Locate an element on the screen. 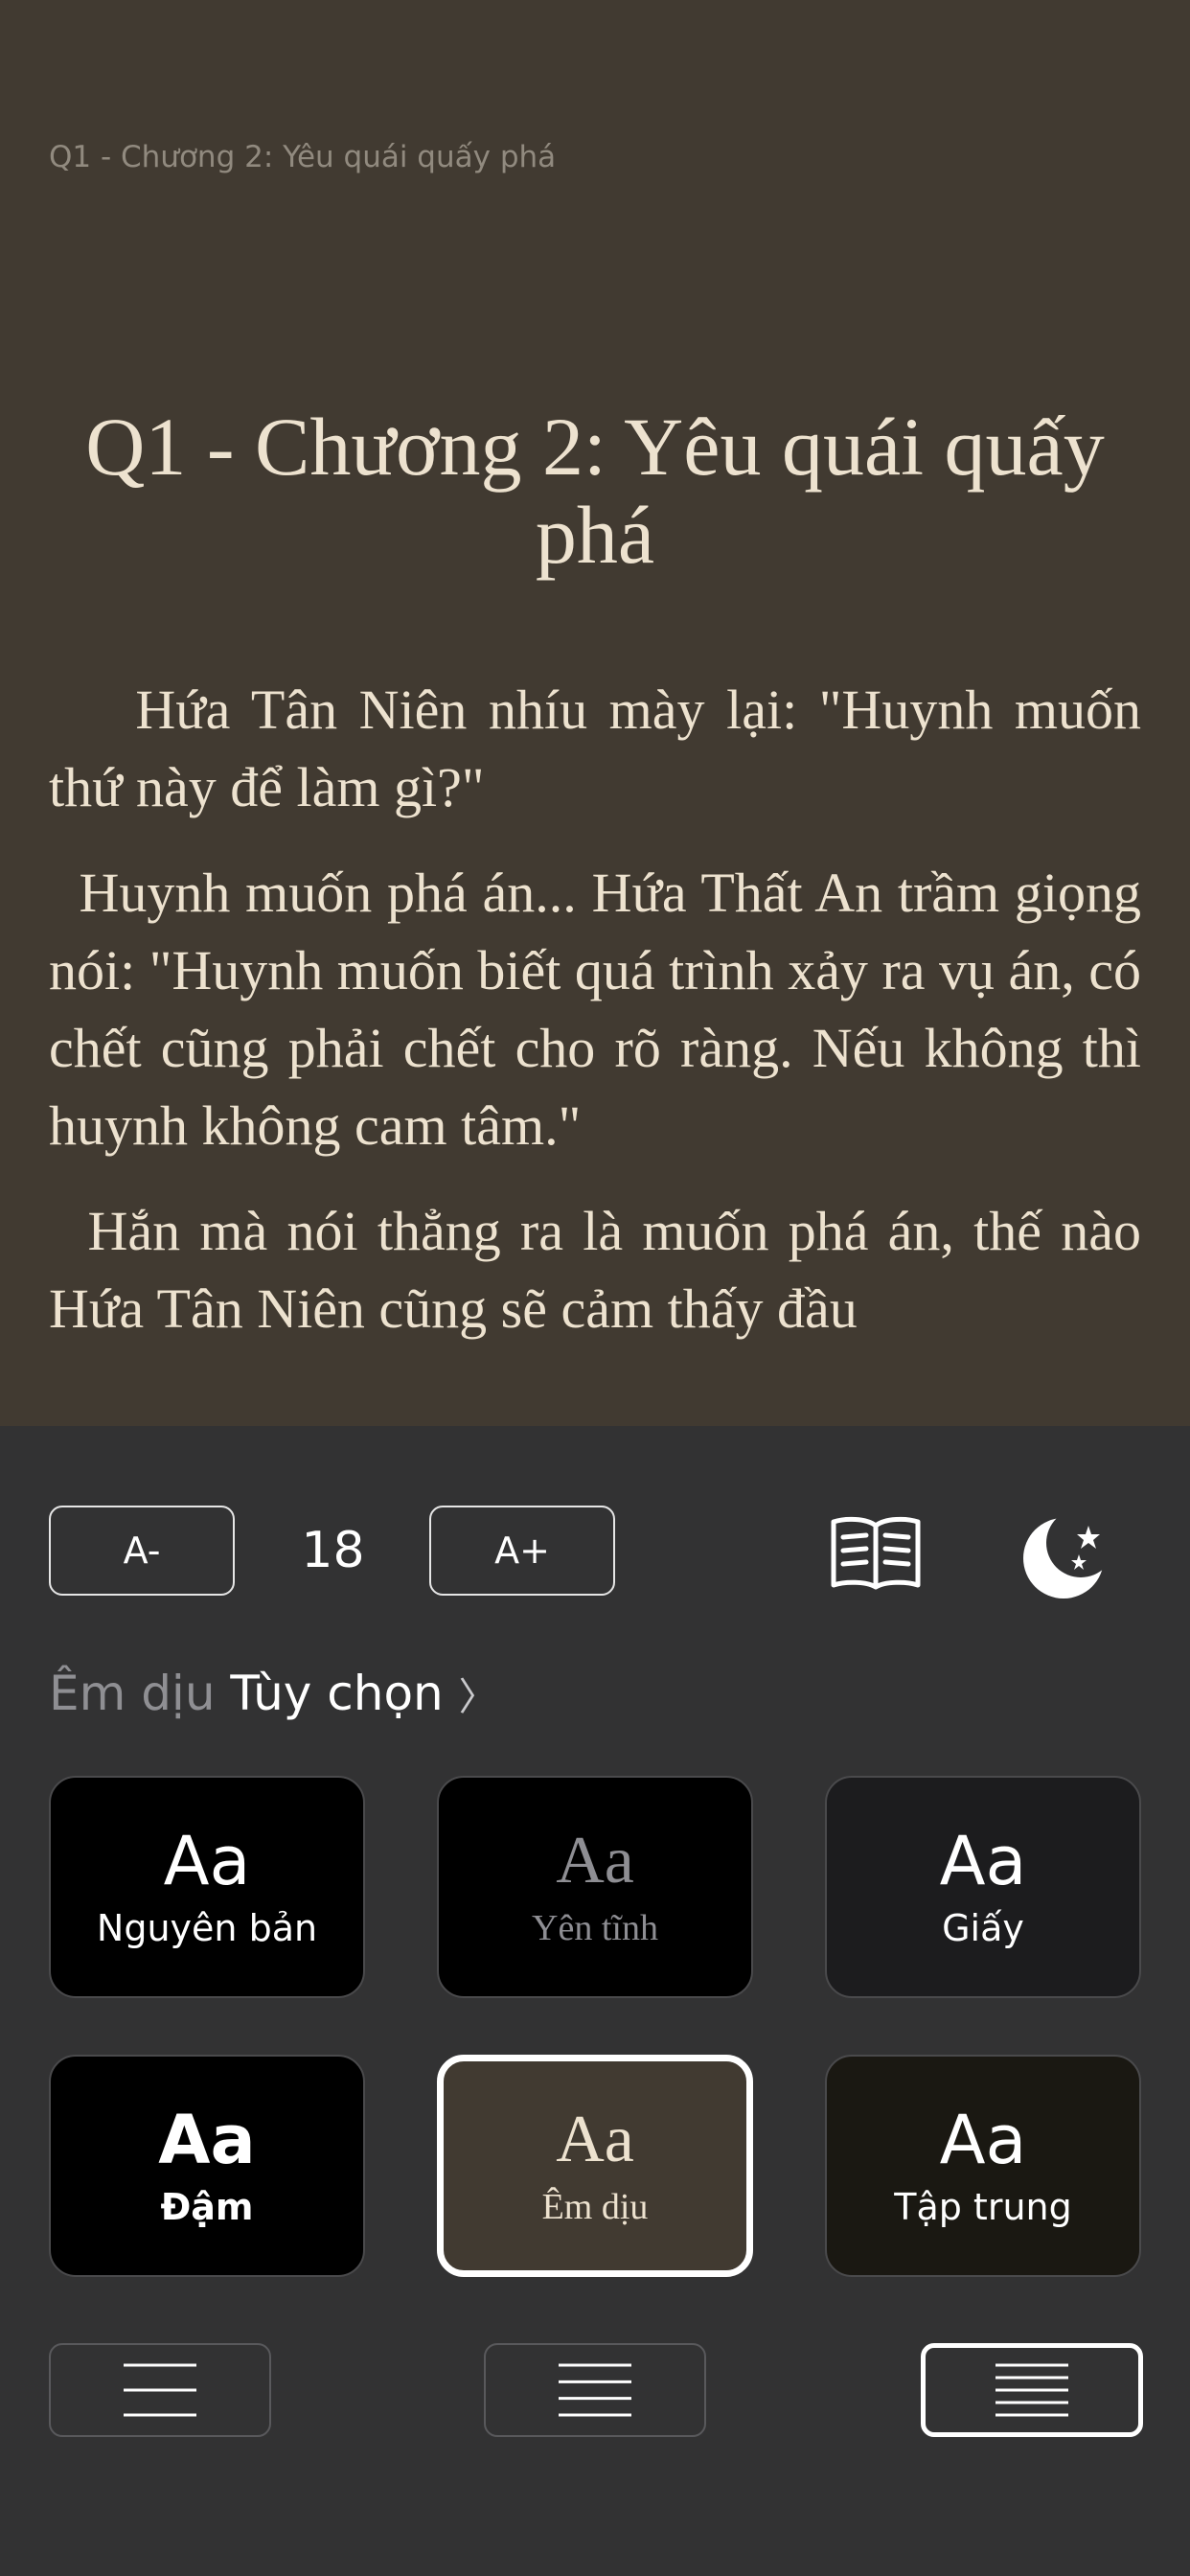 This screenshot has width=1190, height=2576. theme-tile-label: Tập trung is located at coordinates (983, 2207).